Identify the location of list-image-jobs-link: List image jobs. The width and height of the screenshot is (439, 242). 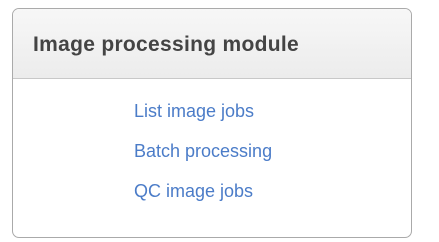
(194, 111).